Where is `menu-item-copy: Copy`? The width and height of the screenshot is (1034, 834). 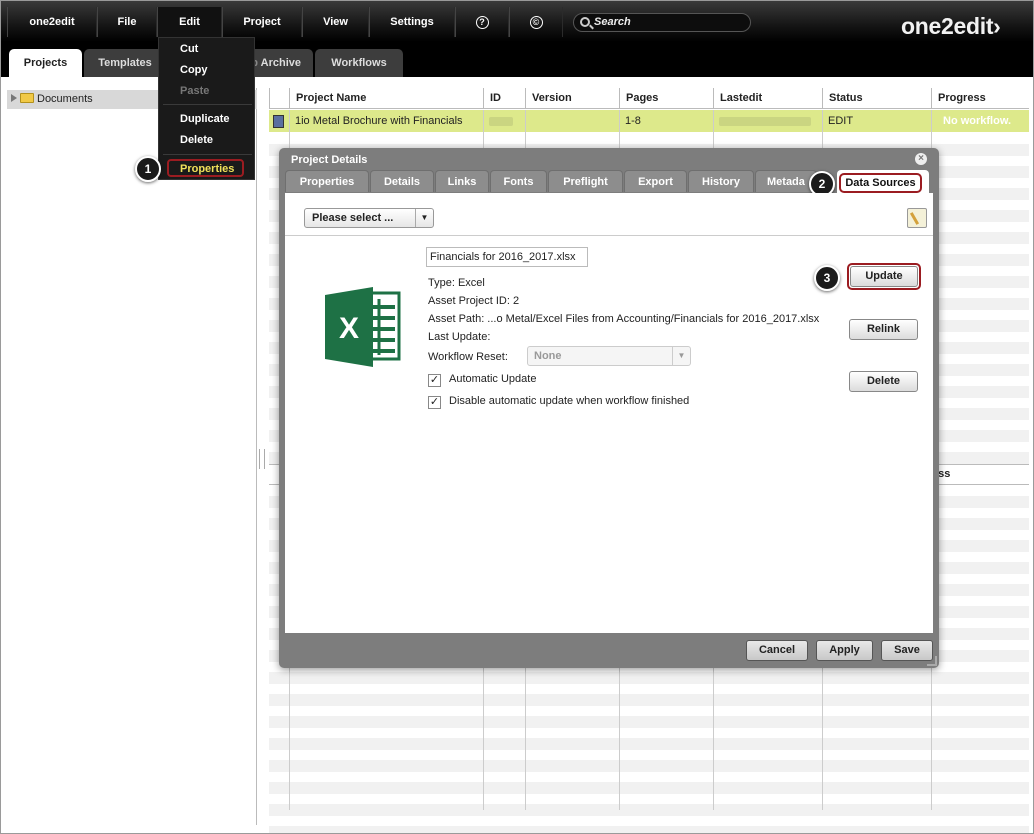
menu-item-copy: Copy is located at coordinates (207, 70).